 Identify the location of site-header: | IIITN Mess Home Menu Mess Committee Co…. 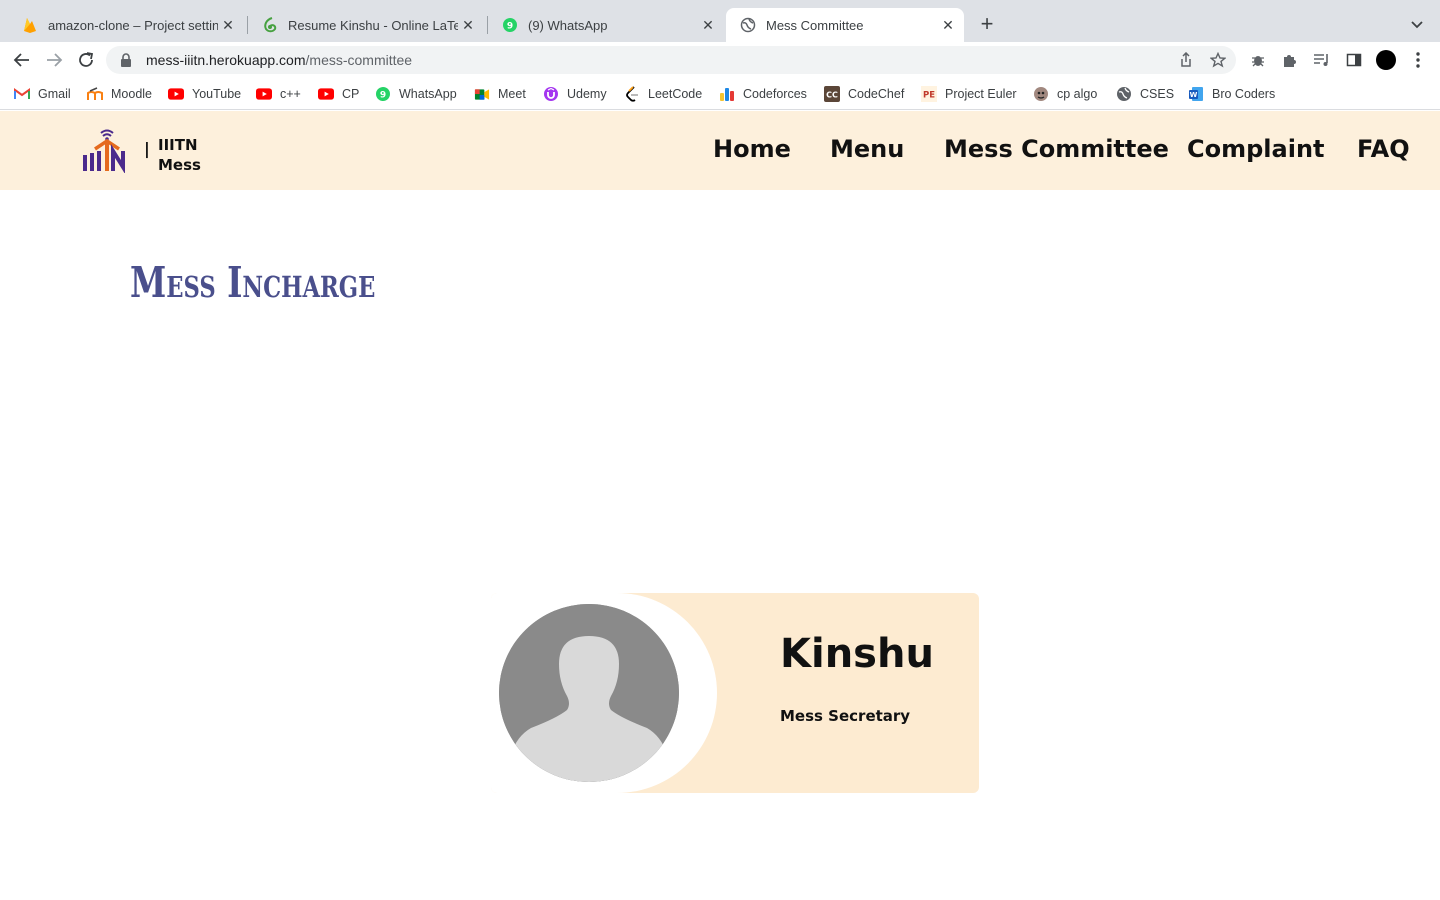
(720, 150).